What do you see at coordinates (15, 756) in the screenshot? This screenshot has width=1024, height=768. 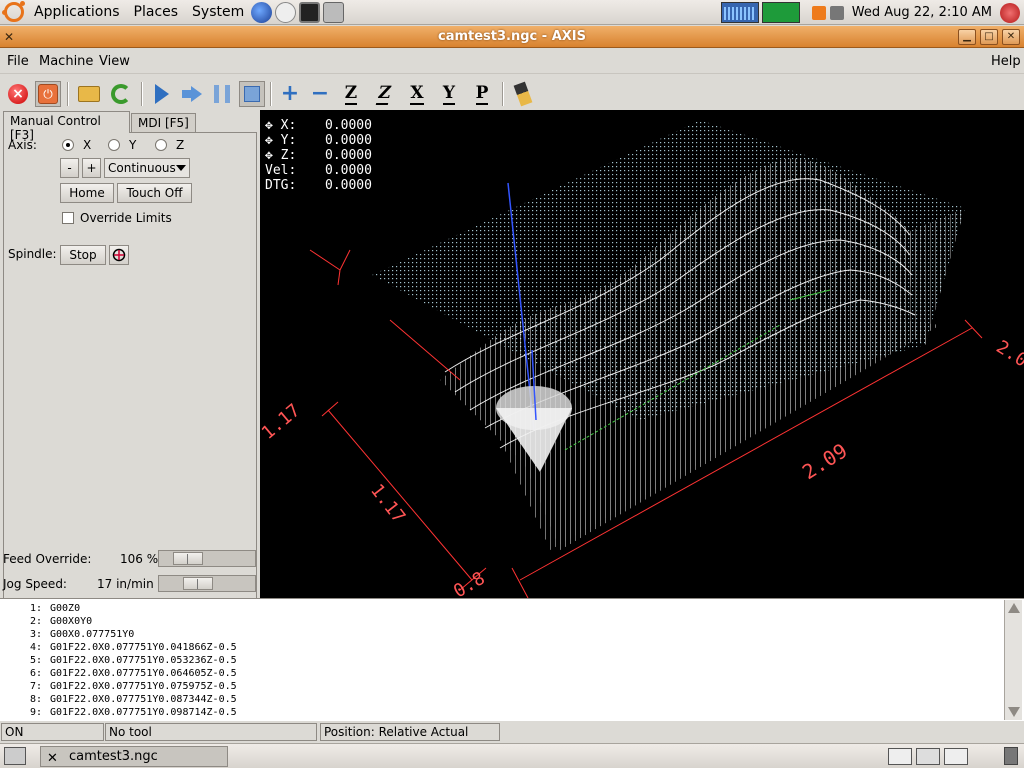 I see `show-desktop-icon` at bounding box center [15, 756].